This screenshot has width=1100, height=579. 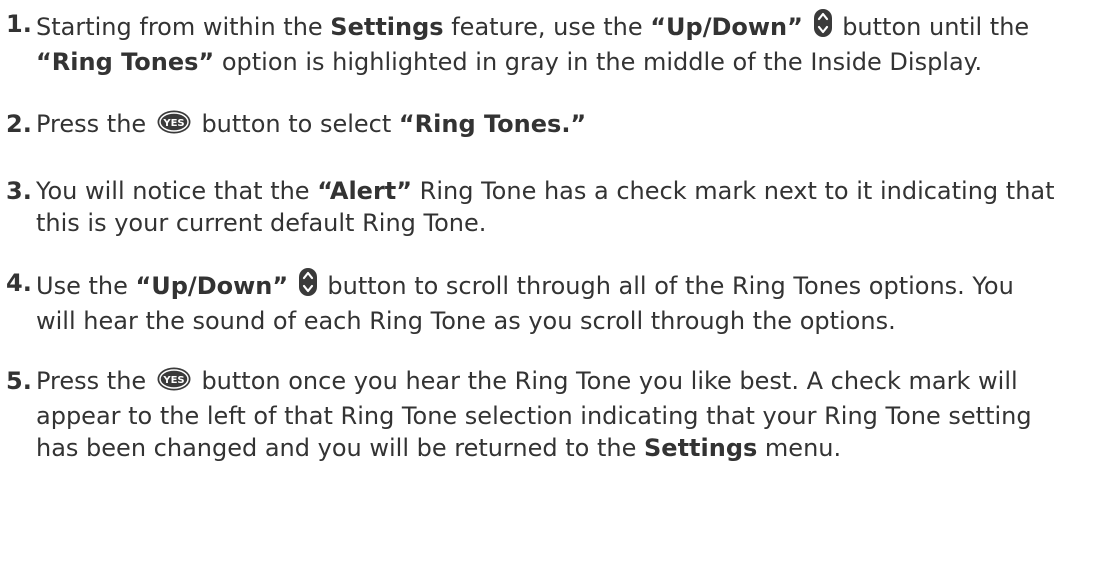 What do you see at coordinates (86, 286) in the screenshot?
I see `step-text: Use the` at bounding box center [86, 286].